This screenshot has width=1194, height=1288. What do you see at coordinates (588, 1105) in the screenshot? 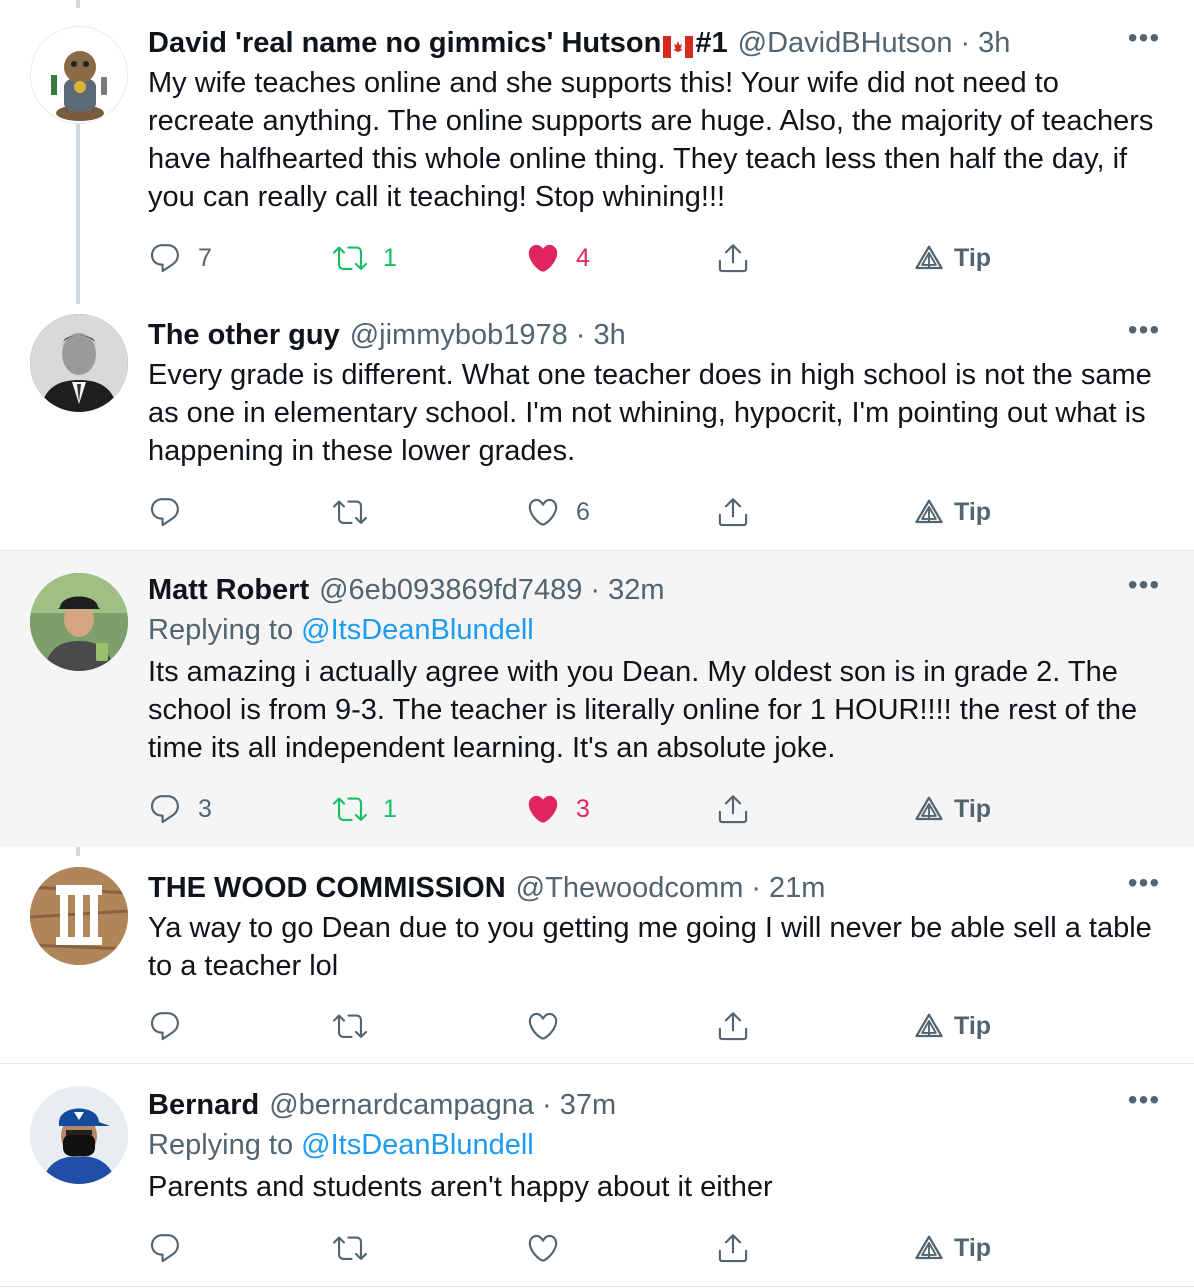
I see `timestamp: 37m` at bounding box center [588, 1105].